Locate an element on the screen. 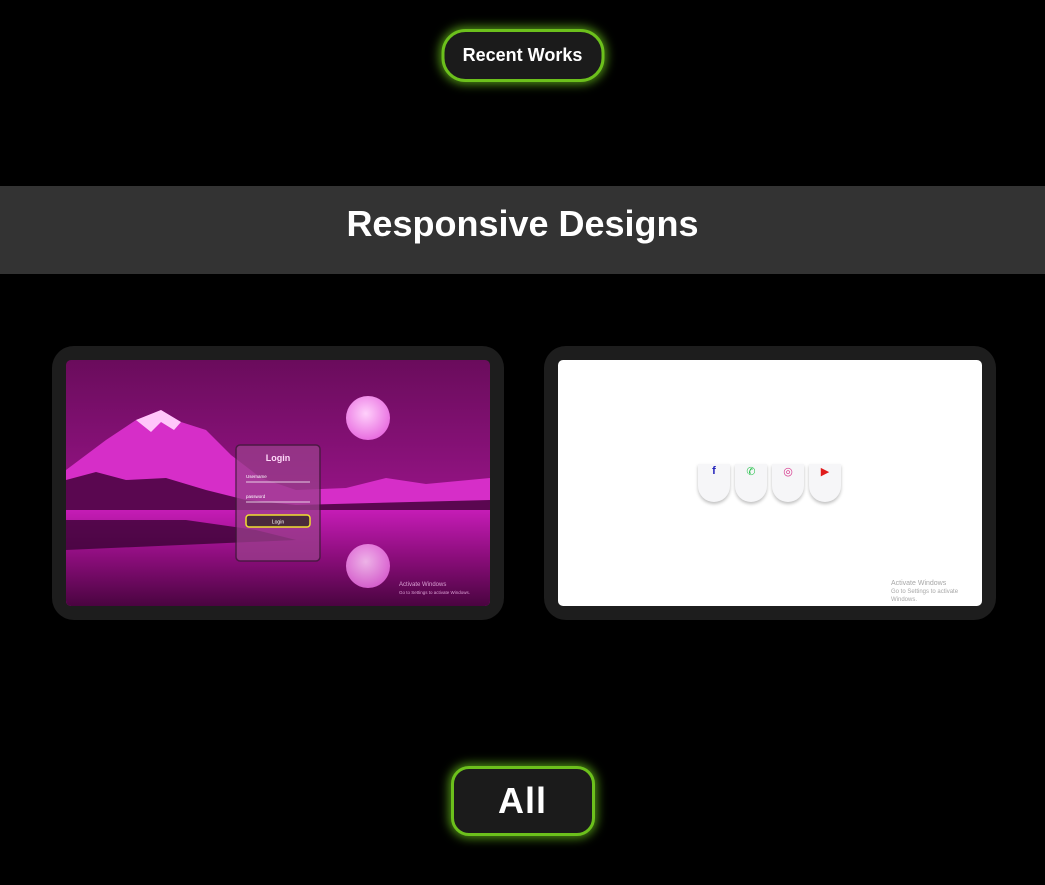 The width and height of the screenshot is (1045, 885). section-banner: Responsive Designs is located at coordinates (522, 230).